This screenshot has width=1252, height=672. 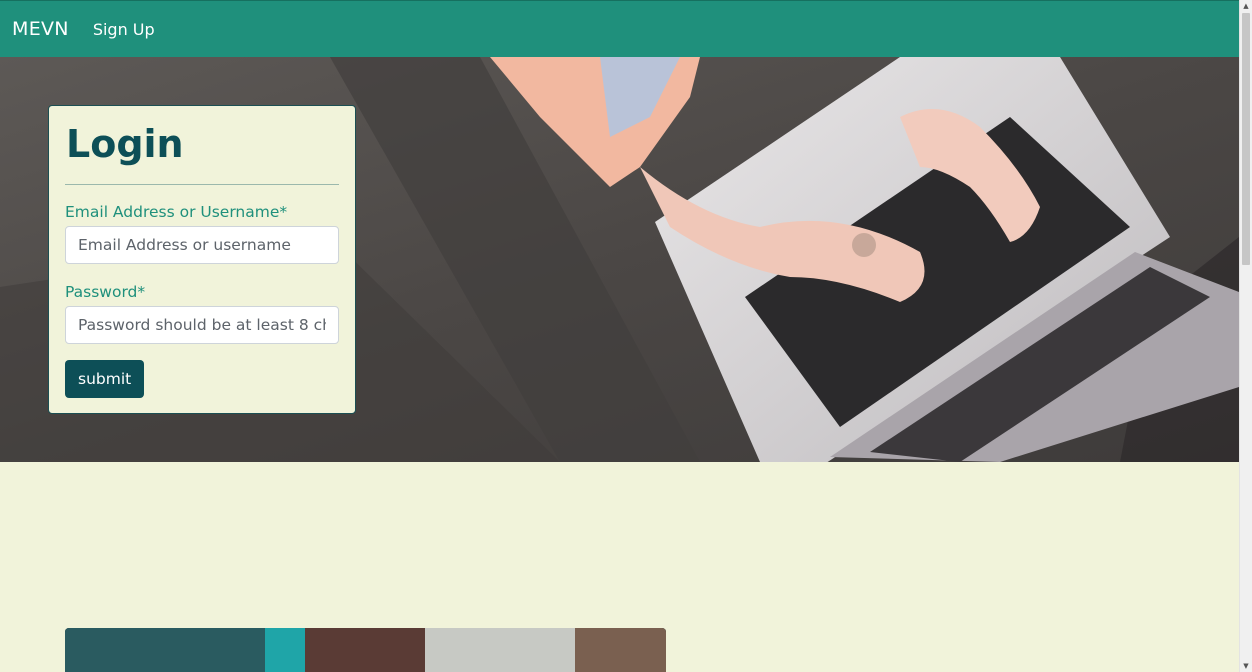 What do you see at coordinates (1245, 336) in the screenshot?
I see `vertical-scrollbar: ▲ ▼` at bounding box center [1245, 336].